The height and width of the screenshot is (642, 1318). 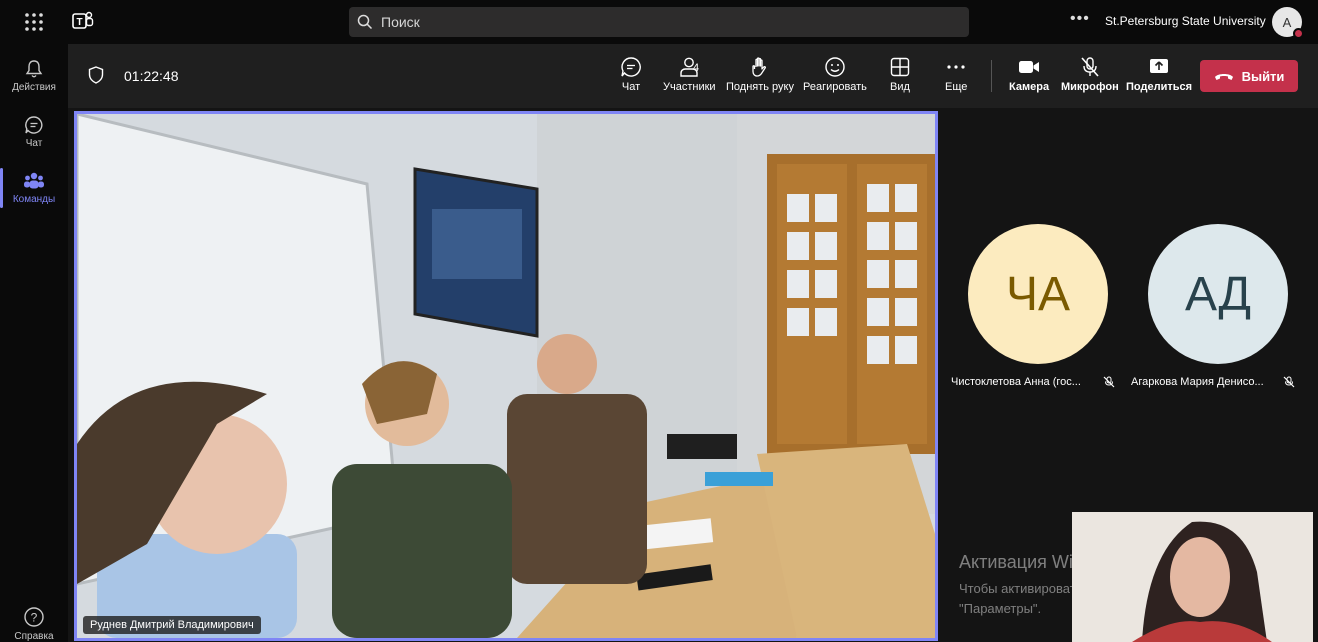 What do you see at coordinates (1029, 87) in the screenshot?
I see `camera-button-label: Камера` at bounding box center [1029, 87].